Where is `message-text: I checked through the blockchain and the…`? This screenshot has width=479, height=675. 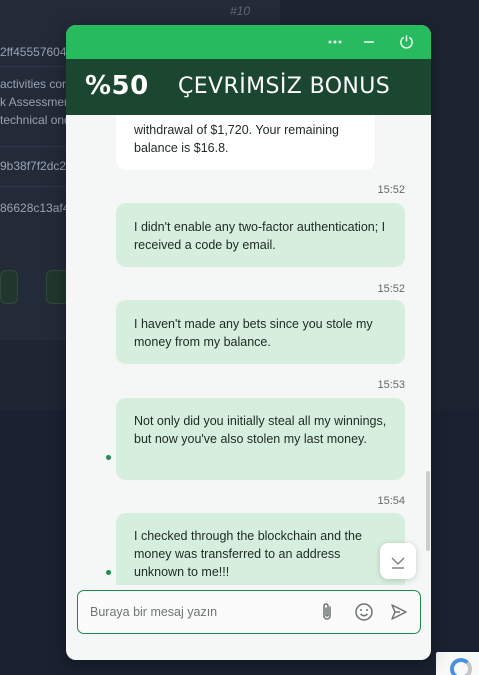 message-text: I checked through the blockchain and the… is located at coordinates (248, 554).